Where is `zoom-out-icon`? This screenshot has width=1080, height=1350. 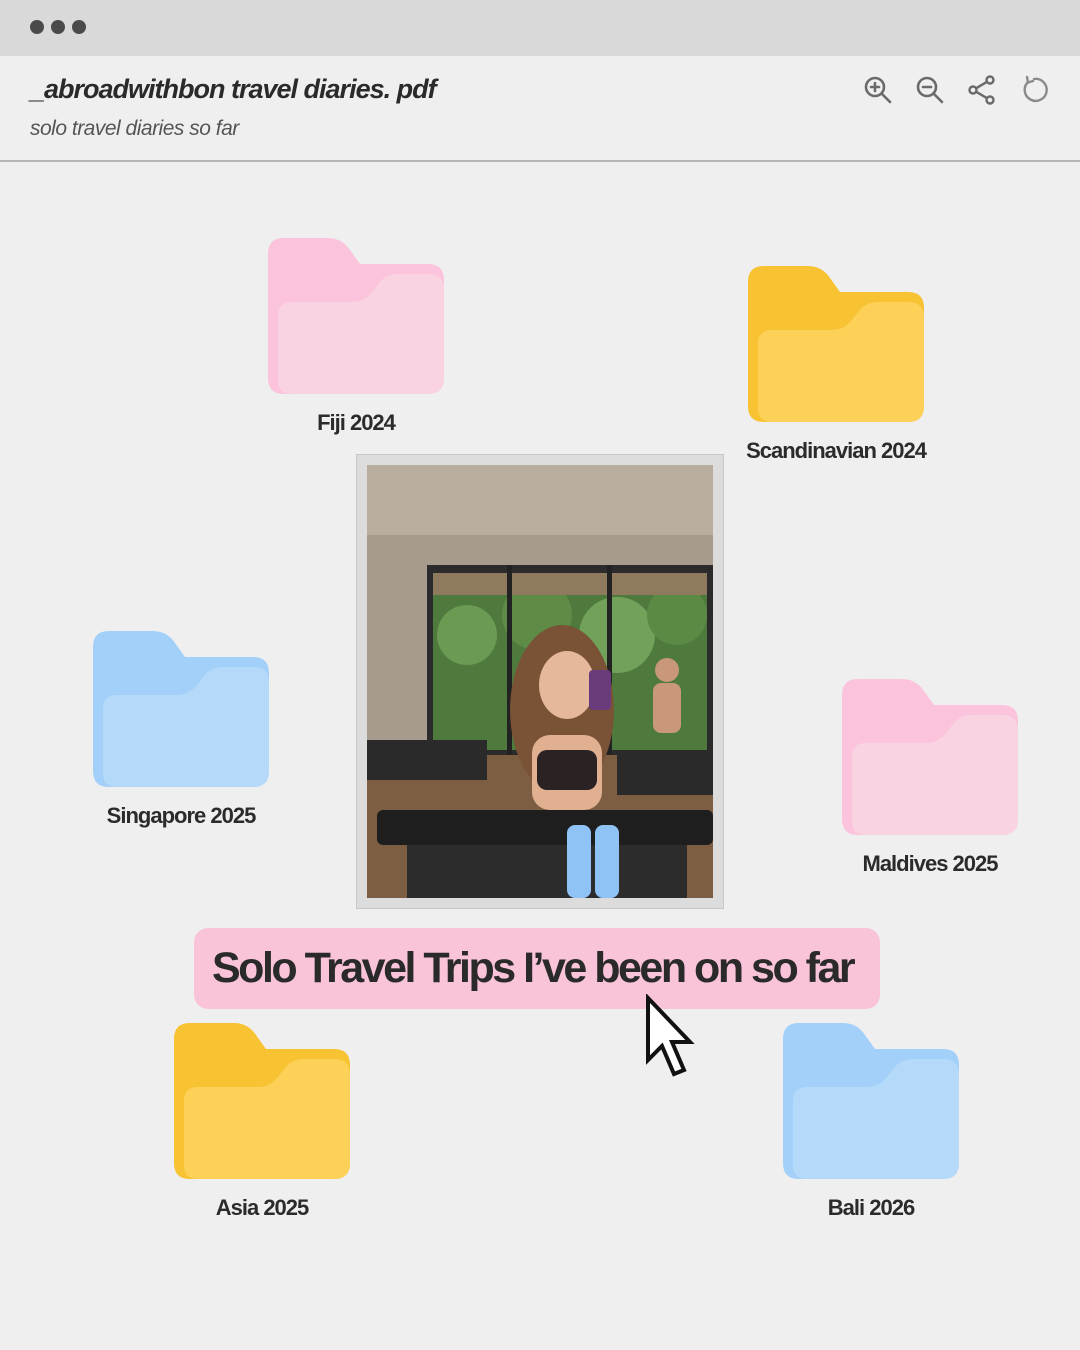
zoom-out-icon is located at coordinates (930, 90).